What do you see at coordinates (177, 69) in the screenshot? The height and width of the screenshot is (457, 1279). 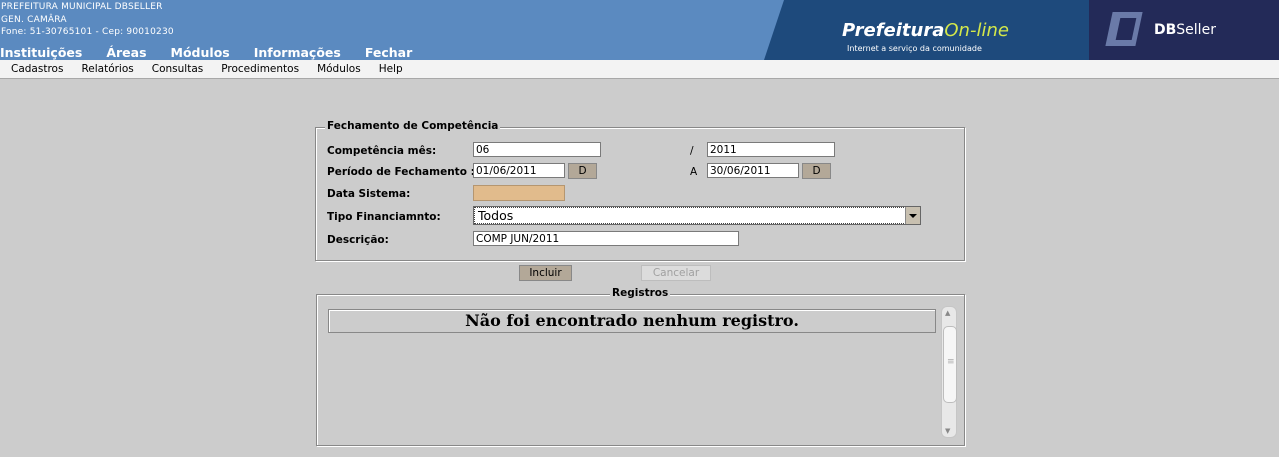 I see `menu-consultas: Consultas` at bounding box center [177, 69].